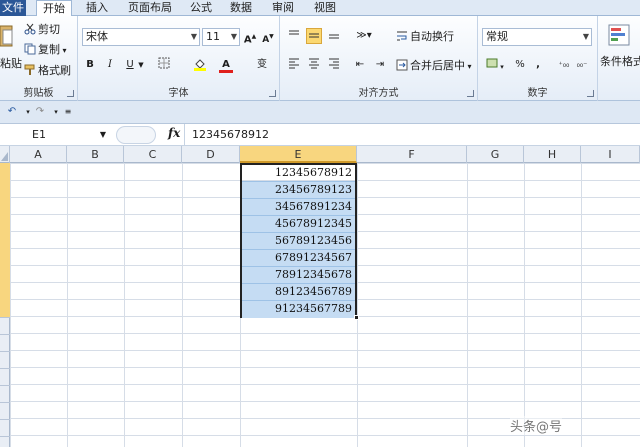 Image resolution: width=640 pixels, height=447 pixels. Describe the element at coordinates (620, 62) in the screenshot. I see `conditional-format-button: 条件格式` at that location.